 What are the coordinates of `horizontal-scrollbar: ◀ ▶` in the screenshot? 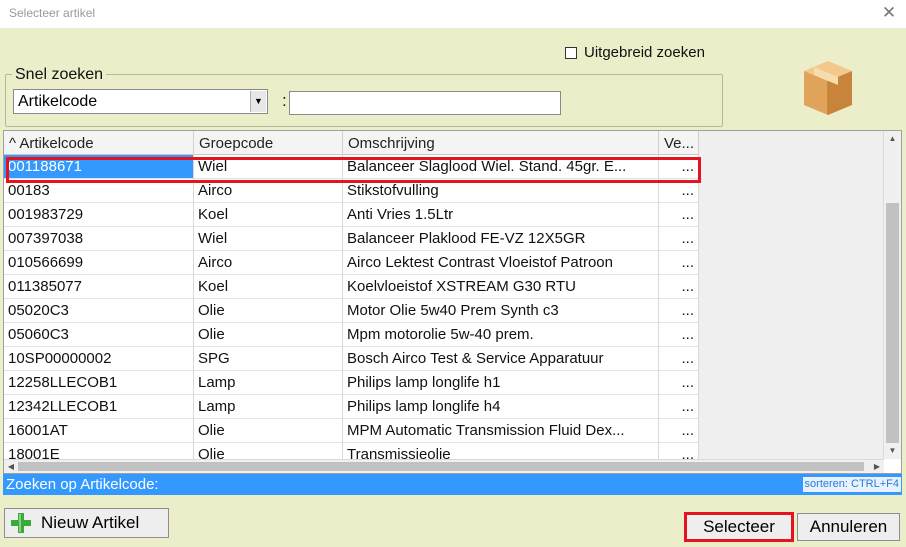 It's located at (444, 466).